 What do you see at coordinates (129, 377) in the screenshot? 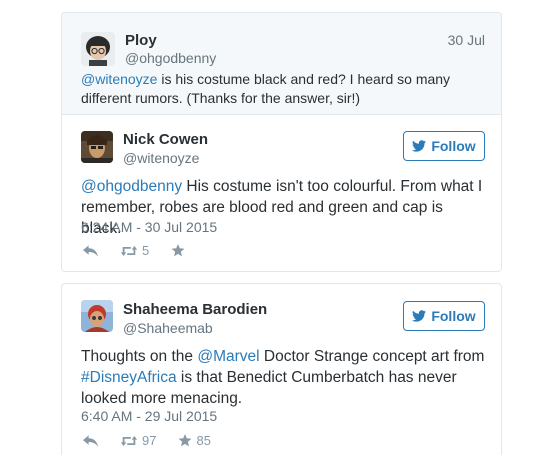
I see `hashtag-link: #DisneyAfrica` at bounding box center [129, 377].